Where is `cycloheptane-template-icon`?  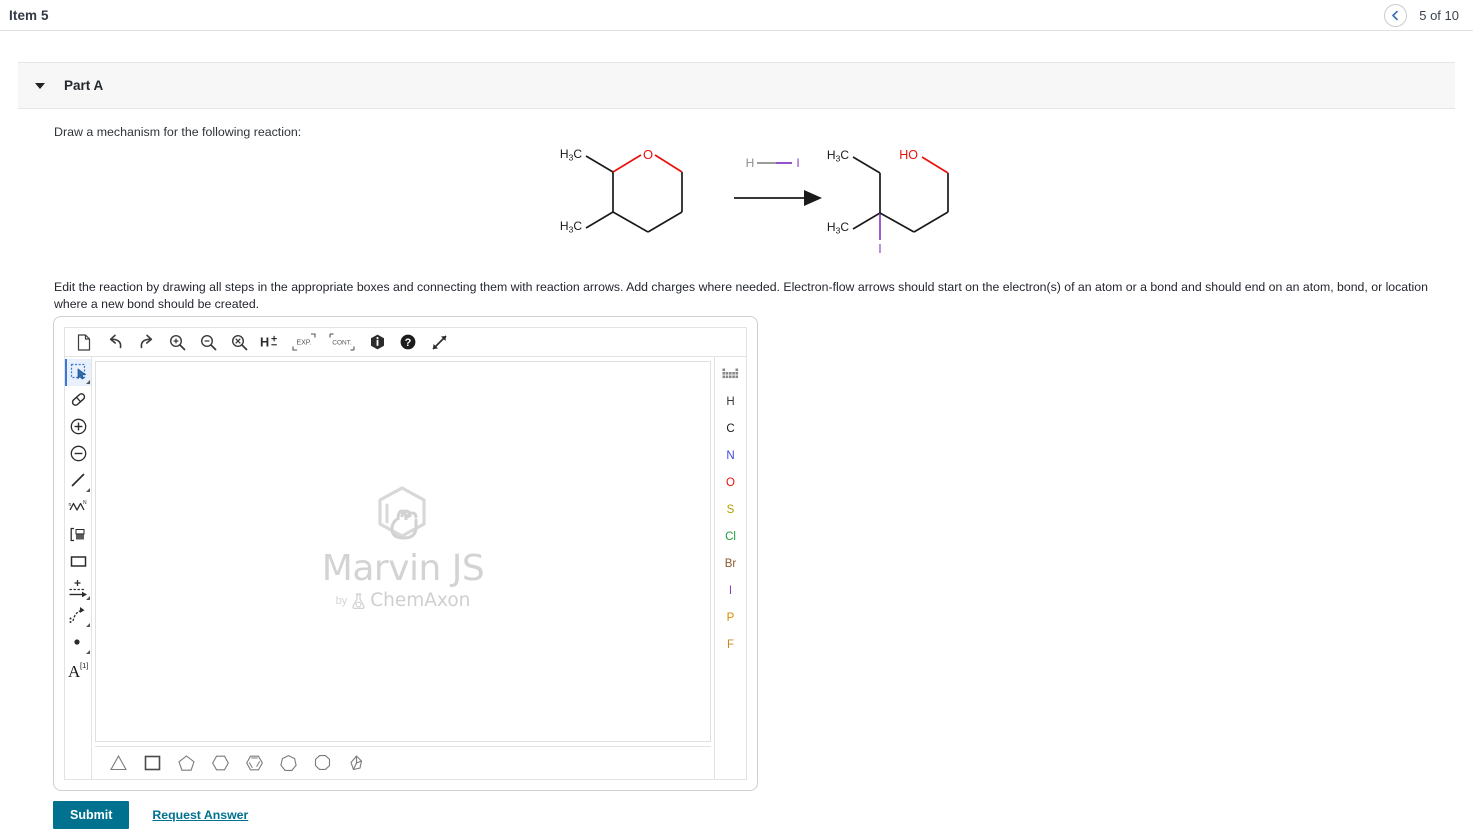 cycloheptane-template-icon is located at coordinates (288, 763).